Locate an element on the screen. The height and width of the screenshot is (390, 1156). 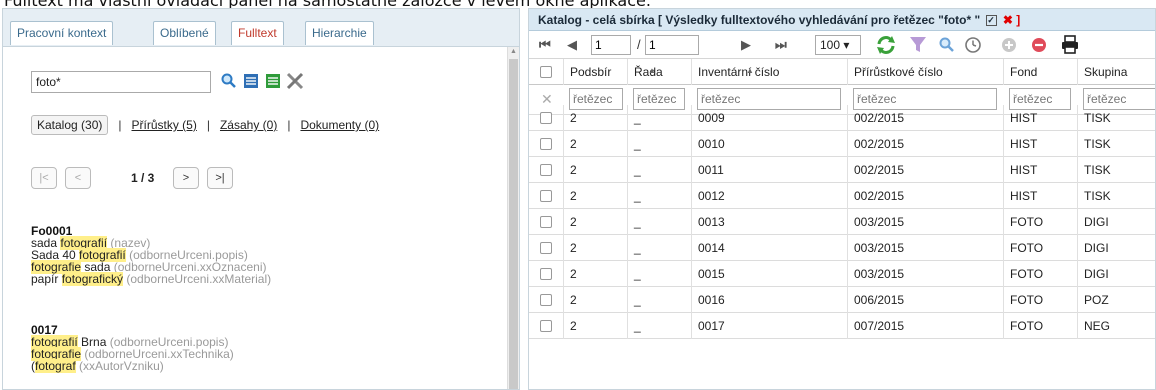
scroll-up-icon: ▲ is located at coordinates (513, 52).